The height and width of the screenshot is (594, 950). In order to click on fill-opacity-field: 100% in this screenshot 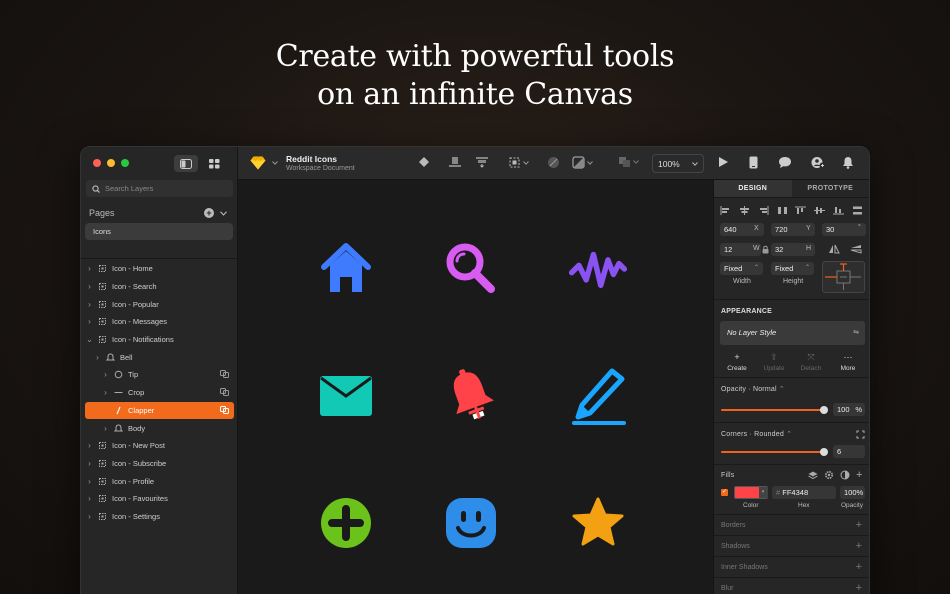, I will do `click(852, 492)`.